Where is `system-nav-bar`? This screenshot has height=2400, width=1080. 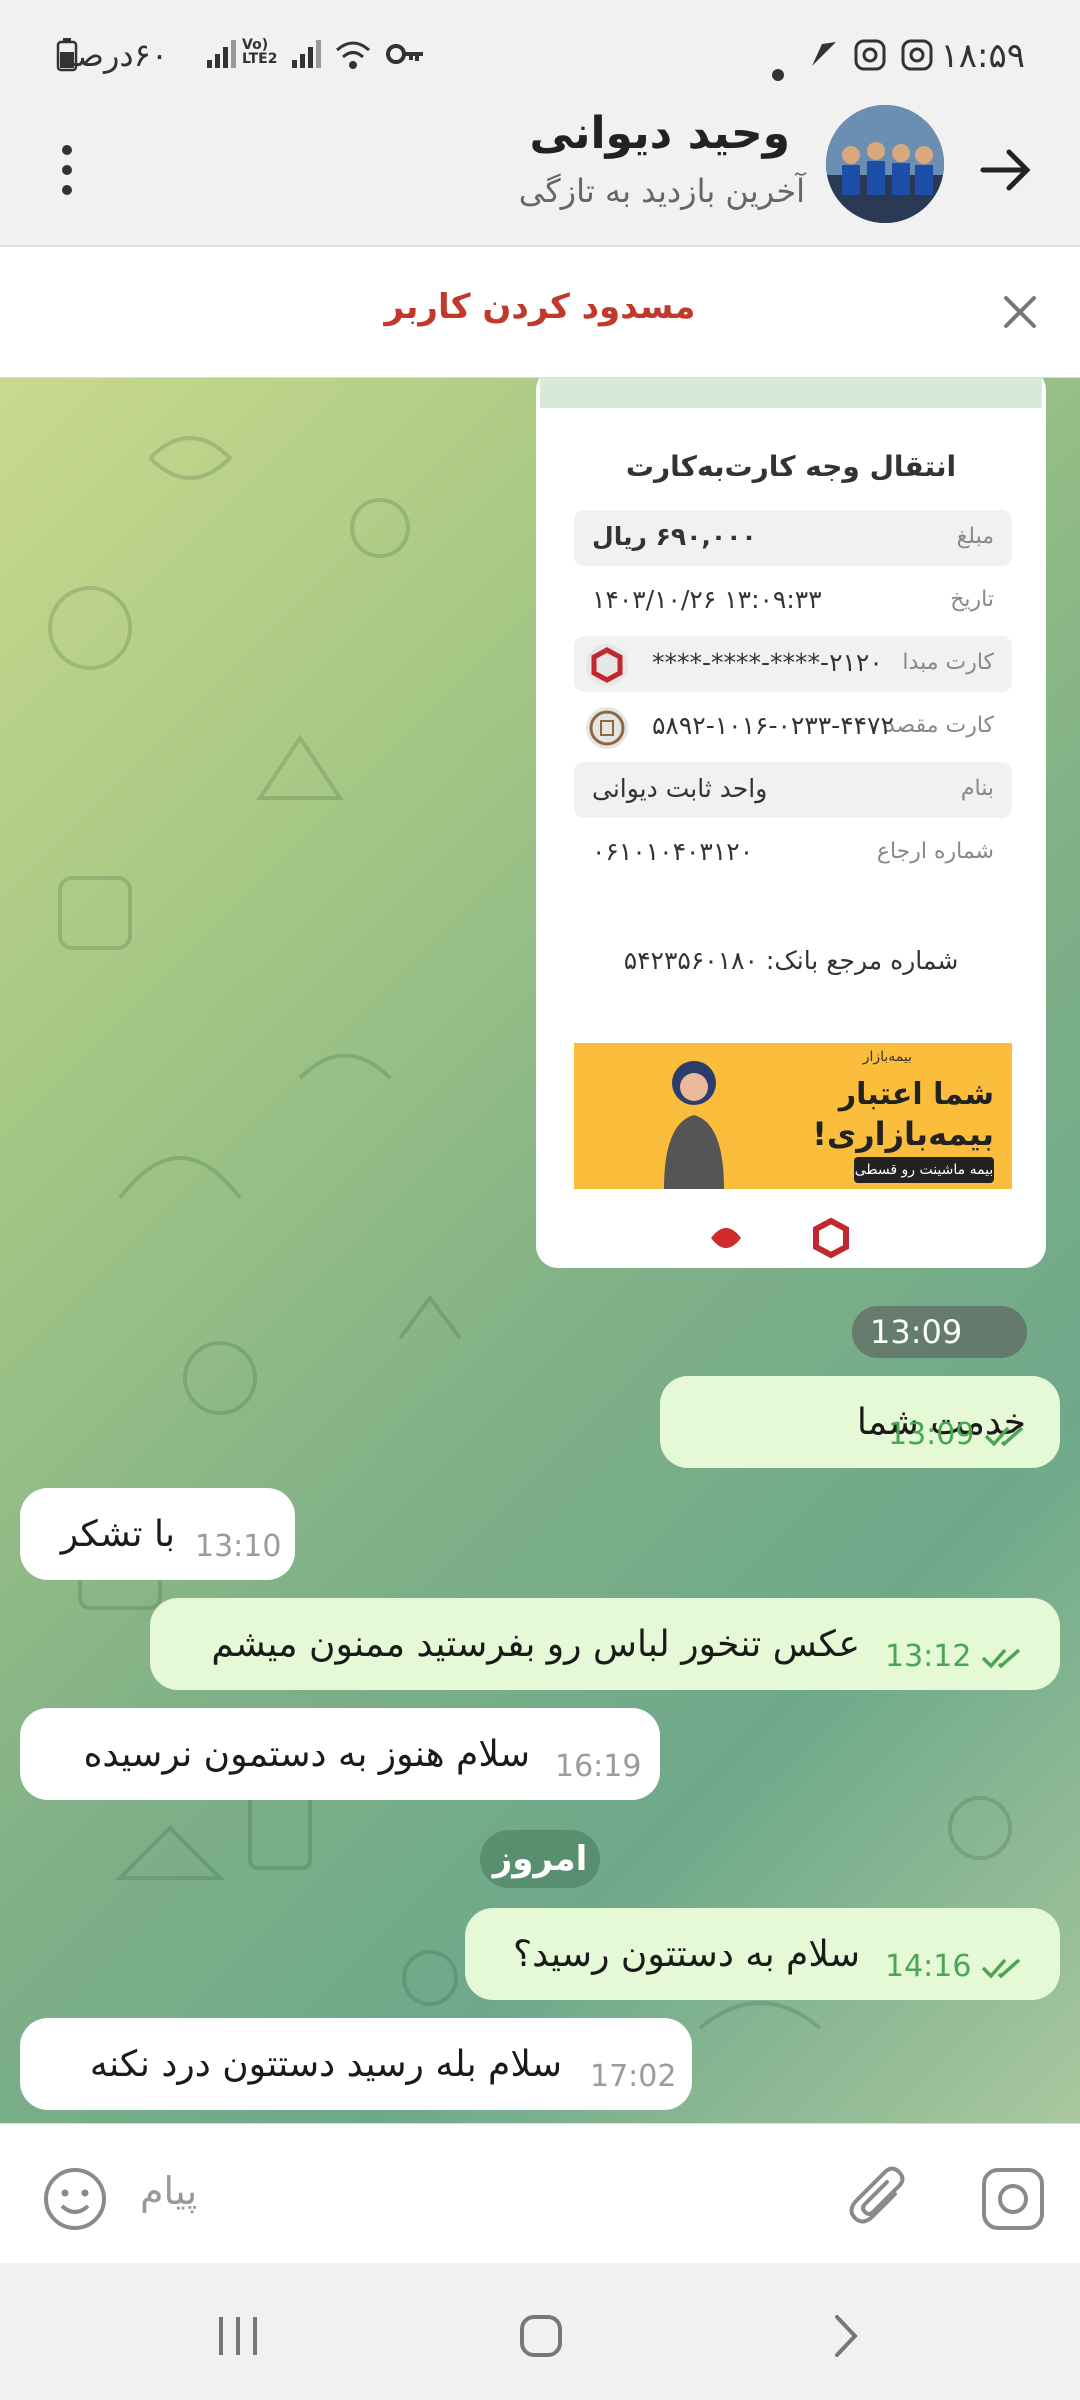 system-nav-bar is located at coordinates (540, 2331).